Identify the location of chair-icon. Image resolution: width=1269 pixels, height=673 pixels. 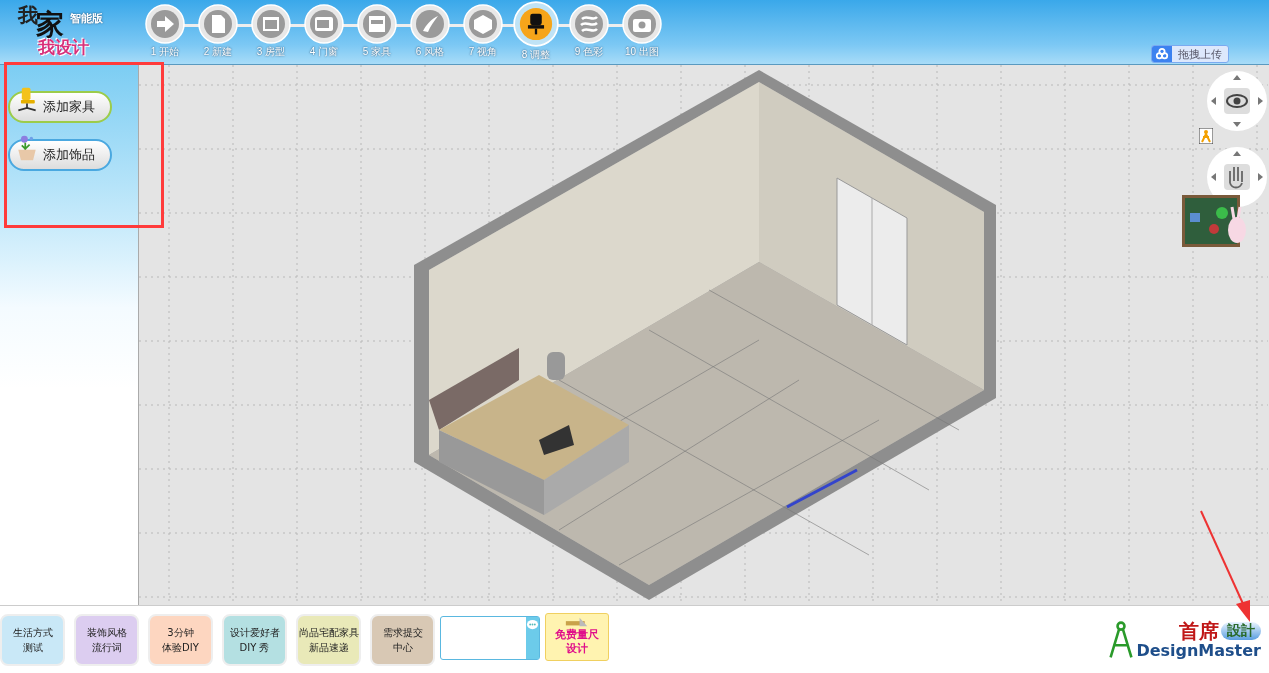
(536, 24).